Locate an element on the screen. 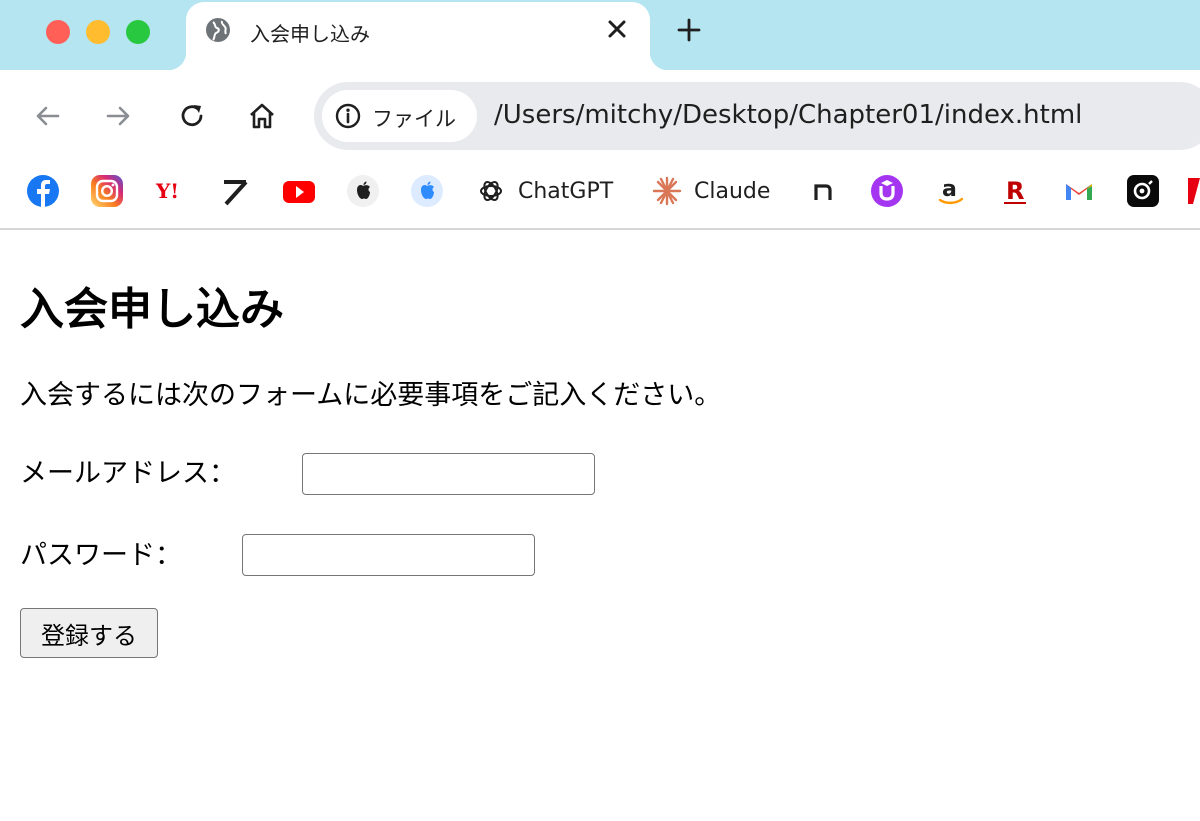  email-label: メールアドレス： is located at coordinates (128, 473).